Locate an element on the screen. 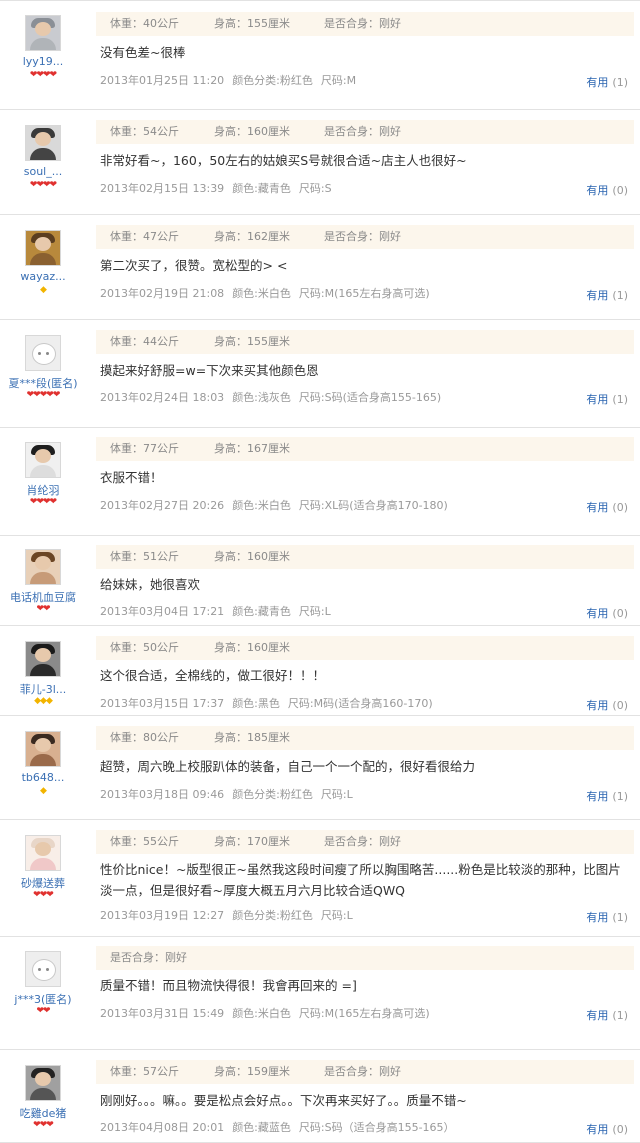  product-color: 颜色:藏蓝色 is located at coordinates (261, 1127).